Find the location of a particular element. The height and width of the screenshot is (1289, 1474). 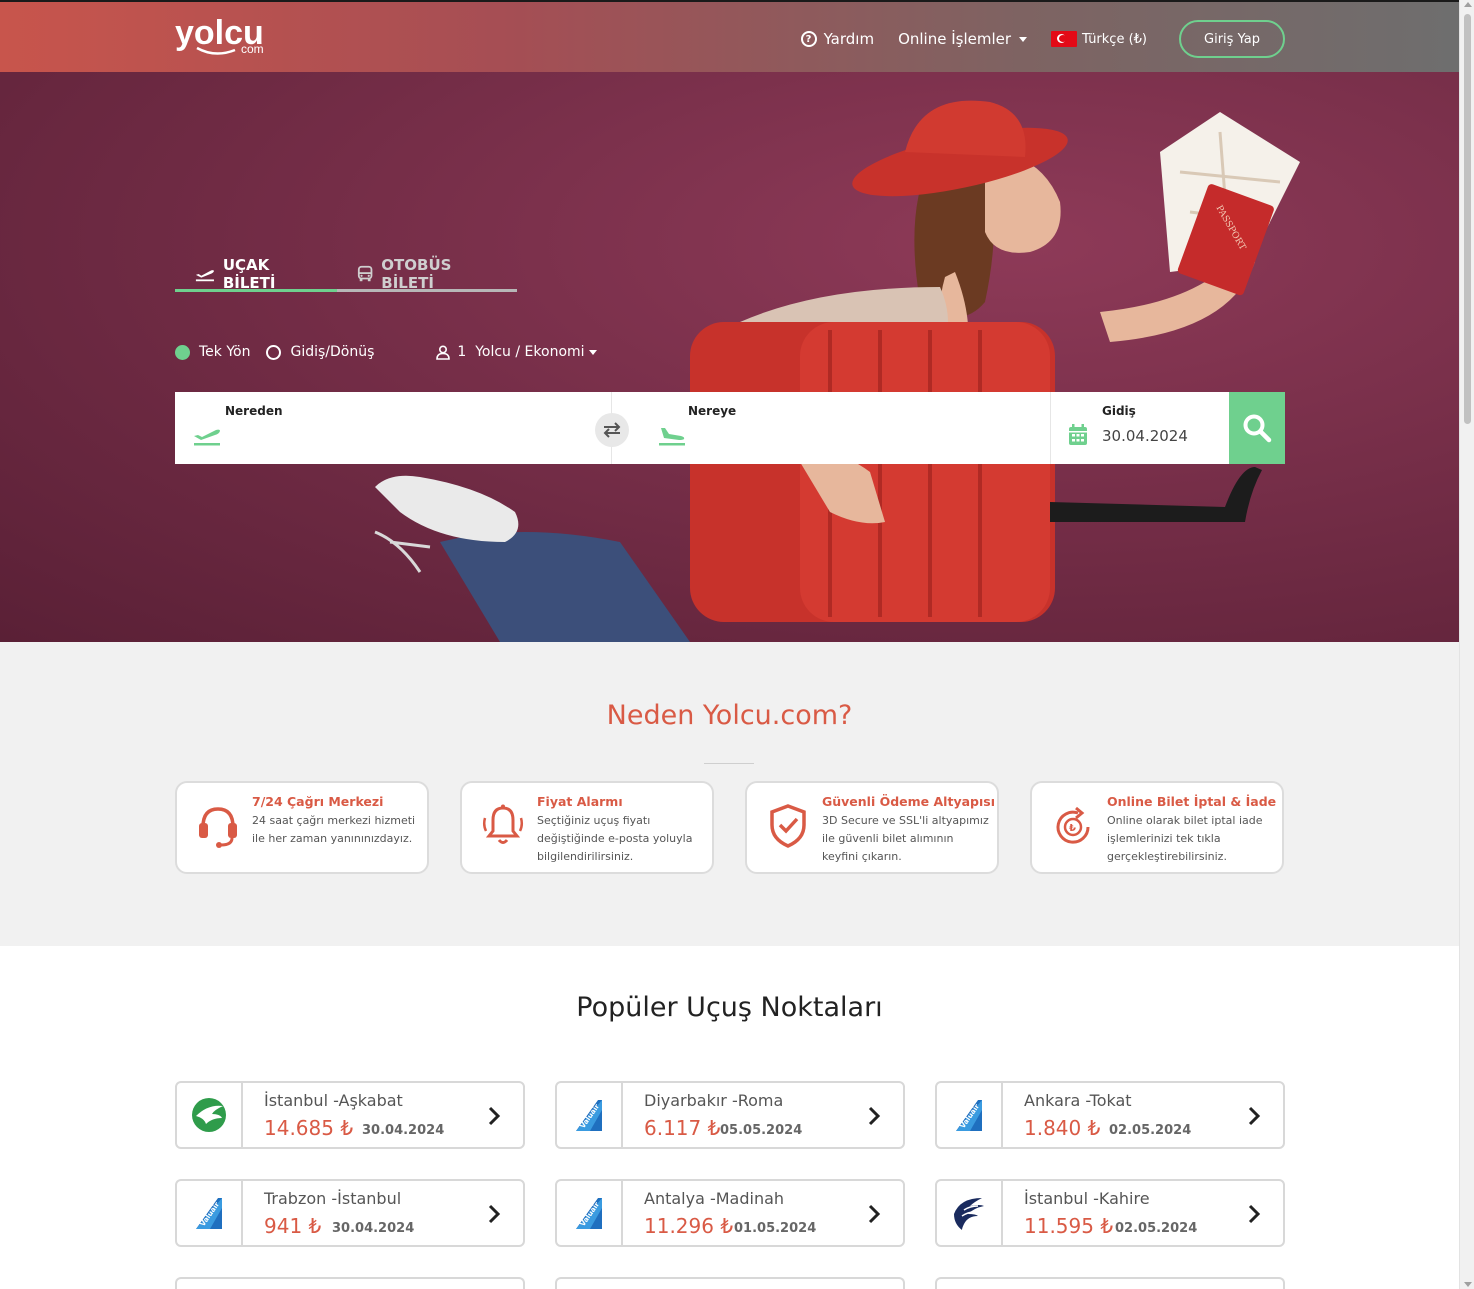

radio-unchecked-icon is located at coordinates (274, 352).